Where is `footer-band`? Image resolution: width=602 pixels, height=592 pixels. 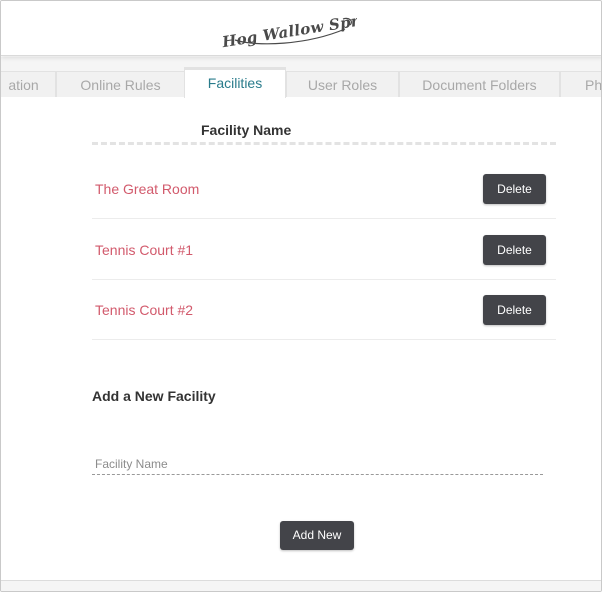
footer-band is located at coordinates (301, 585).